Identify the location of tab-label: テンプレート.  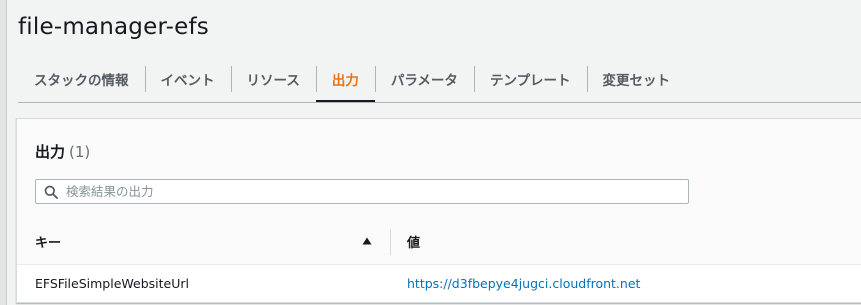
(530, 81).